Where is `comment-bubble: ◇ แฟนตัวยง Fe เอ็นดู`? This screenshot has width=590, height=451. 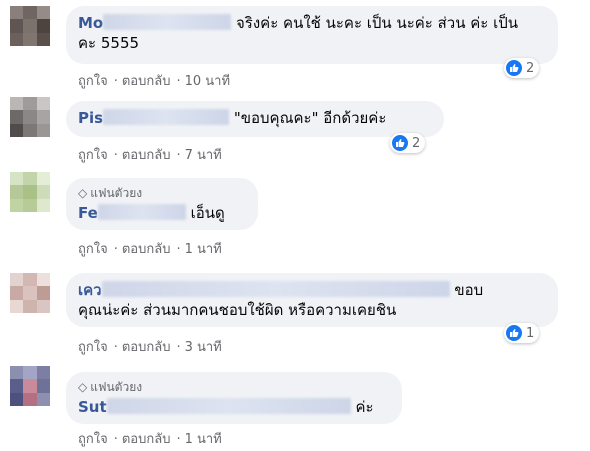 comment-bubble: ◇ แฟนตัวยง Fe เอ็นดู is located at coordinates (162, 204).